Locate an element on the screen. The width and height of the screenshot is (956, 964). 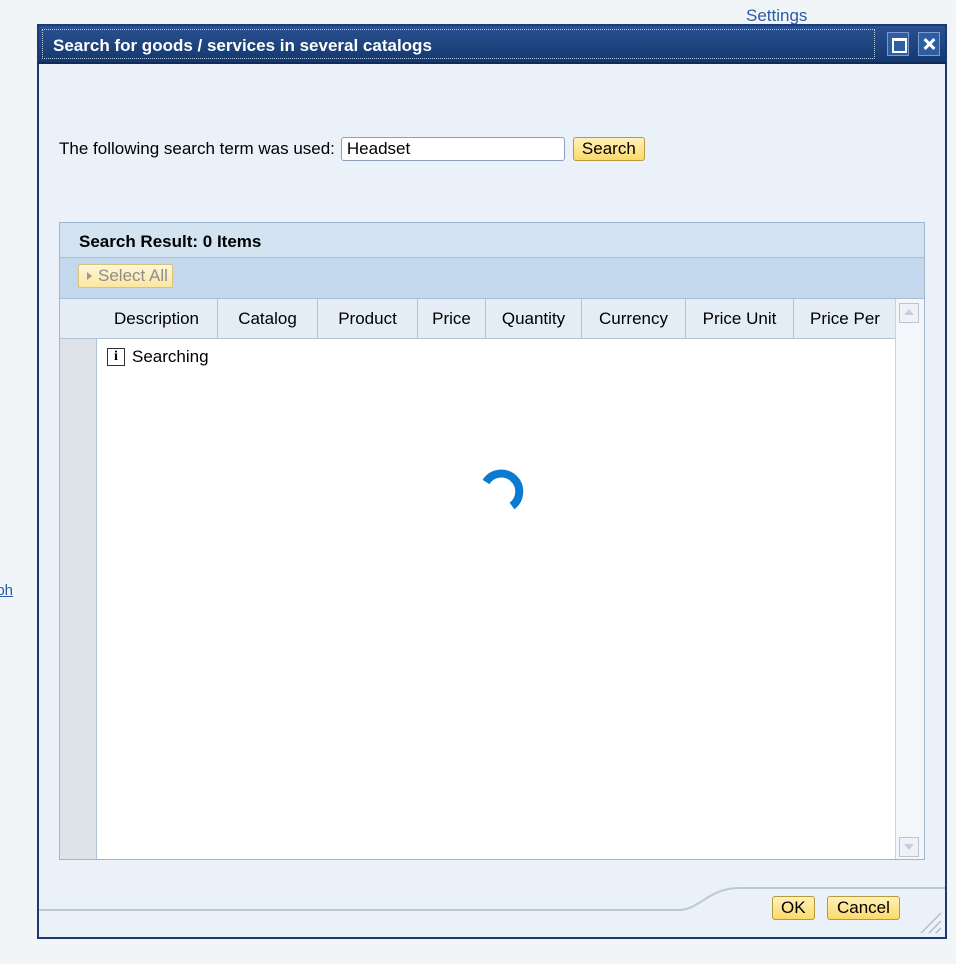
search-term-label: The following search term was used: is located at coordinates (197, 148).